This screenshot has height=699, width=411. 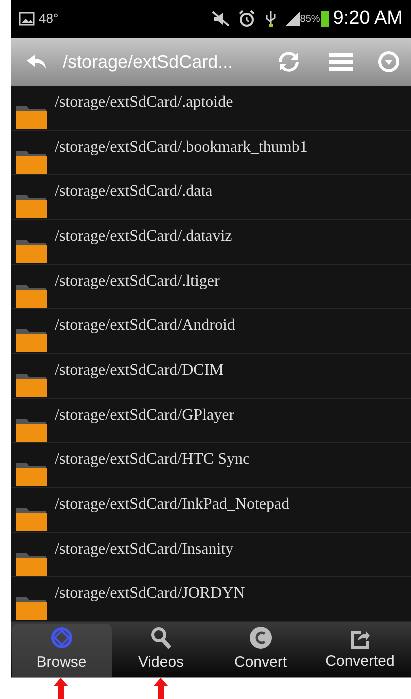 I want to click on folder-path: /storage/extSdCard/.dataviz, so click(x=143, y=237).